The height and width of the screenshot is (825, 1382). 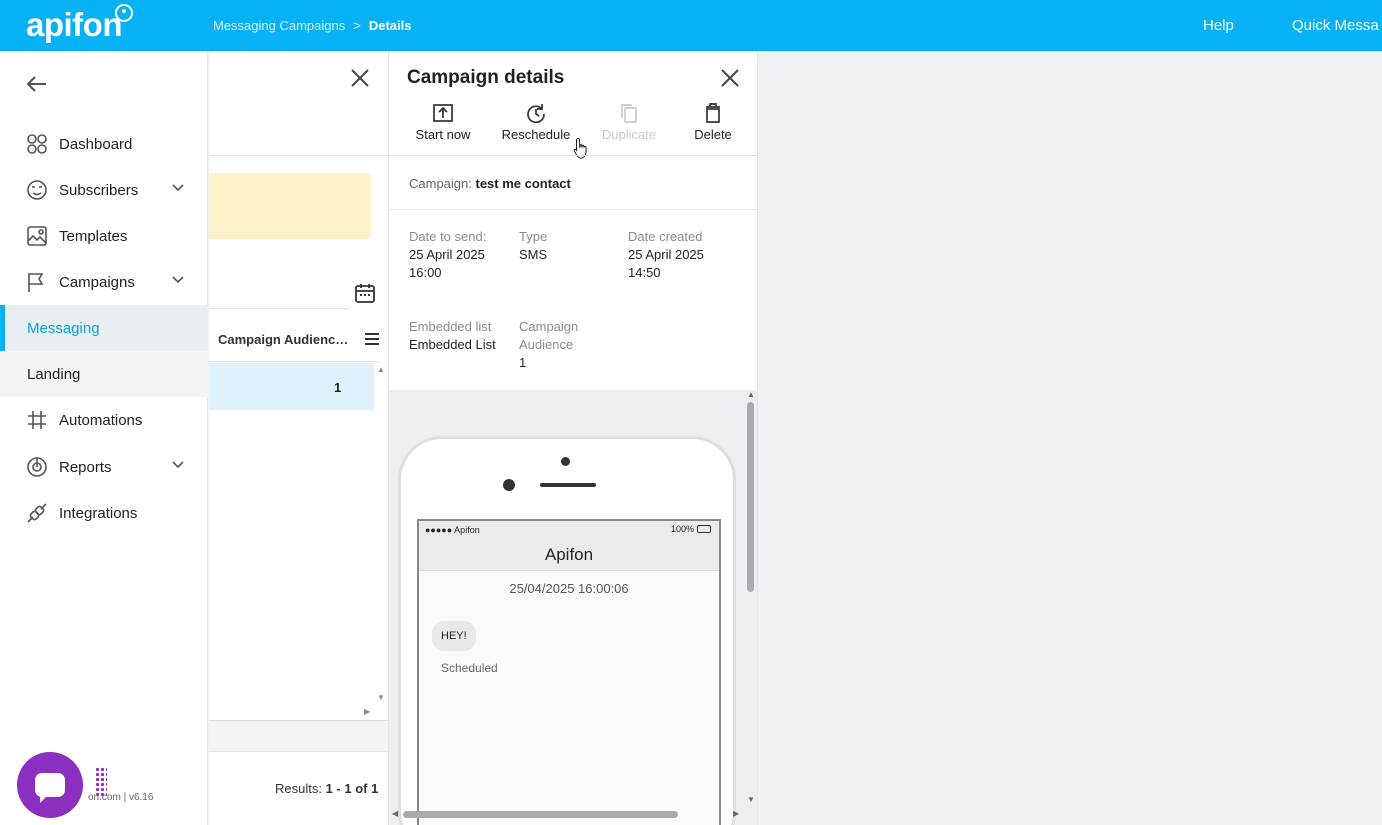 I want to click on phone-camera-icon, so click(x=565, y=461).